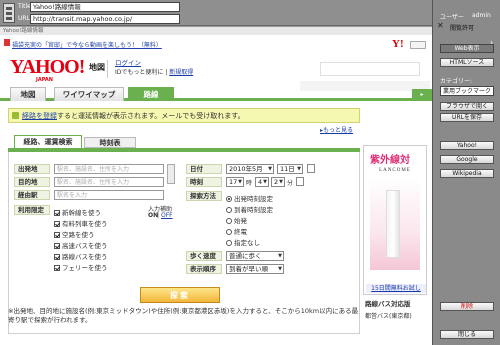  Describe the element at coordinates (467, 173) in the screenshot. I see `link-wikipedia: Wikipedia` at that location.